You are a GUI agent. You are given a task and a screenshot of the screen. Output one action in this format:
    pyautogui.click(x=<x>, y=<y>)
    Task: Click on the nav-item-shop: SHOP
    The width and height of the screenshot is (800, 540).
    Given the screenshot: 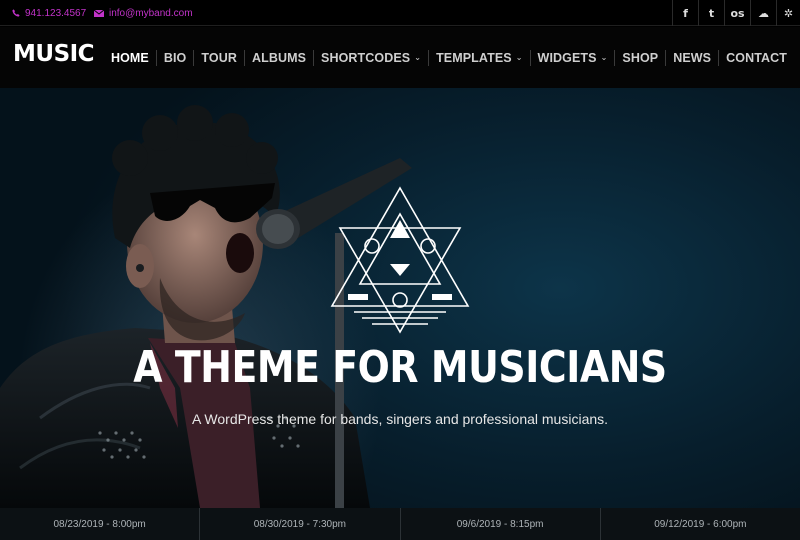 What is the action you would take?
    pyautogui.click(x=639, y=57)
    